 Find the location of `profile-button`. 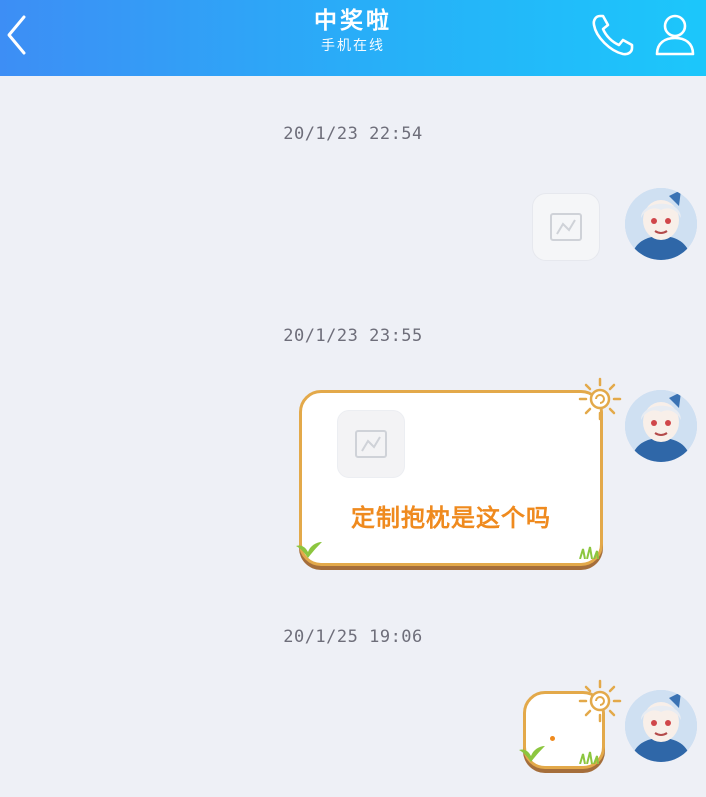

profile-button is located at coordinates (675, 35).